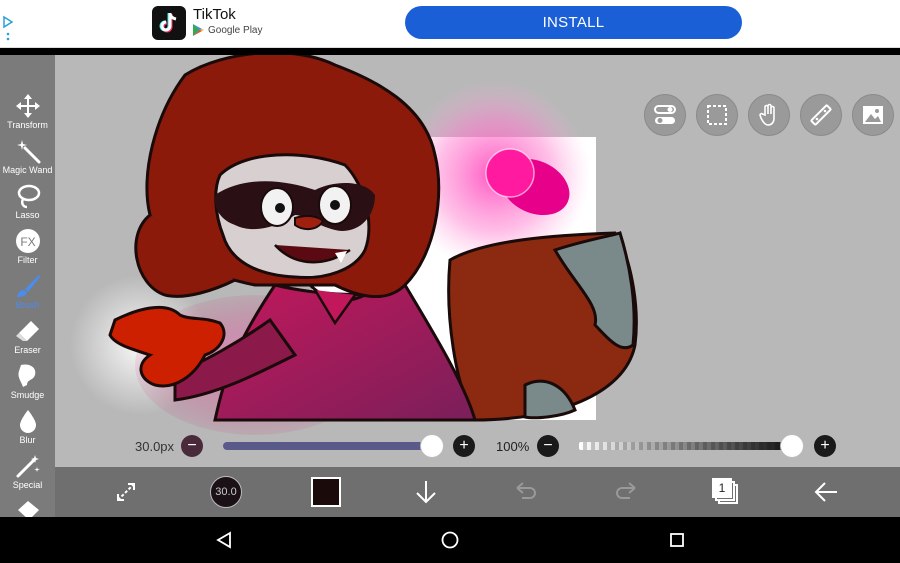 This screenshot has width=900, height=563. What do you see at coordinates (28, 152) in the screenshot?
I see `magic-wand-icon` at bounding box center [28, 152].